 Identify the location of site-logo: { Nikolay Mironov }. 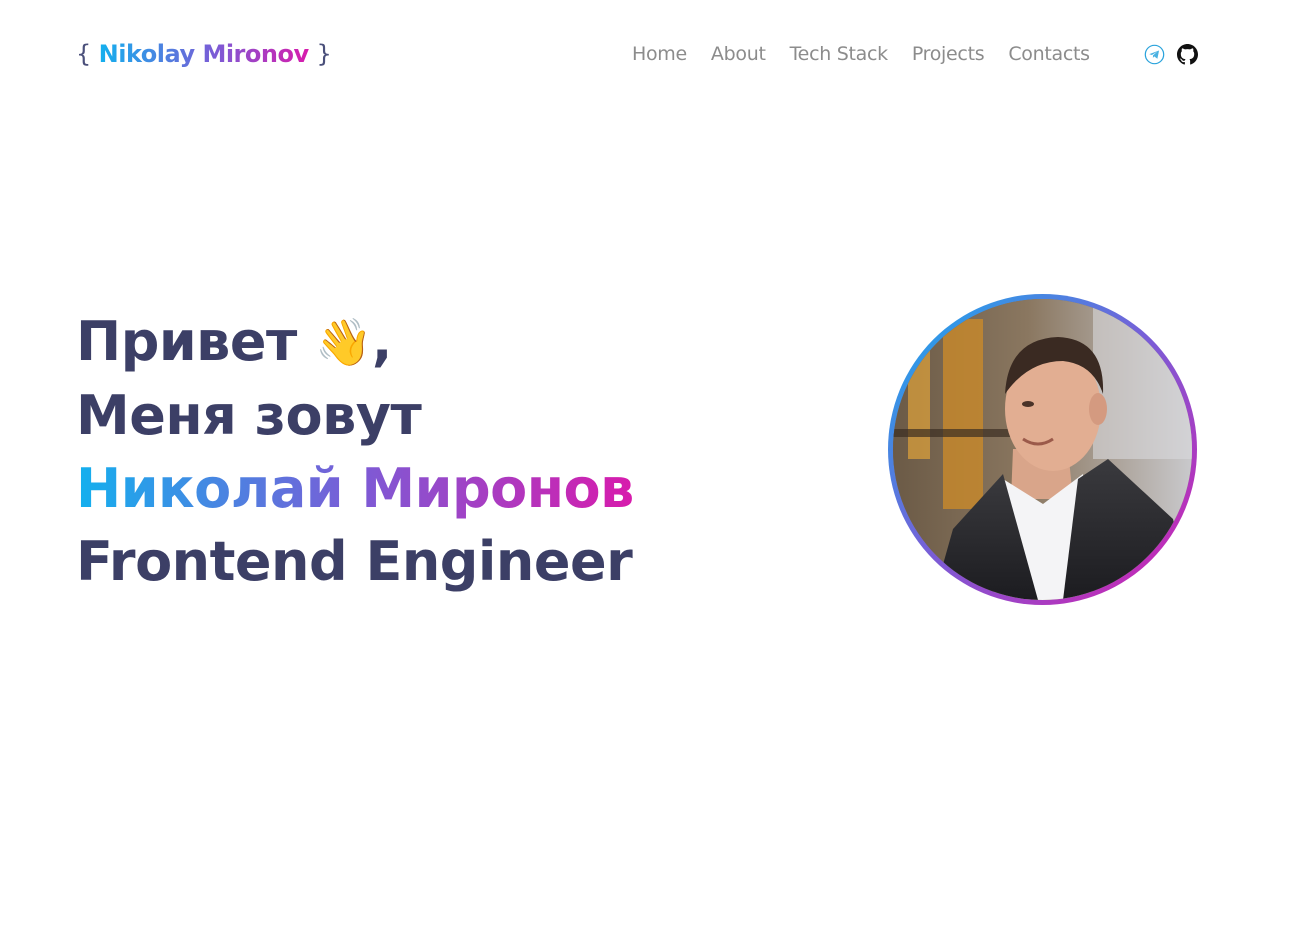
(204, 54).